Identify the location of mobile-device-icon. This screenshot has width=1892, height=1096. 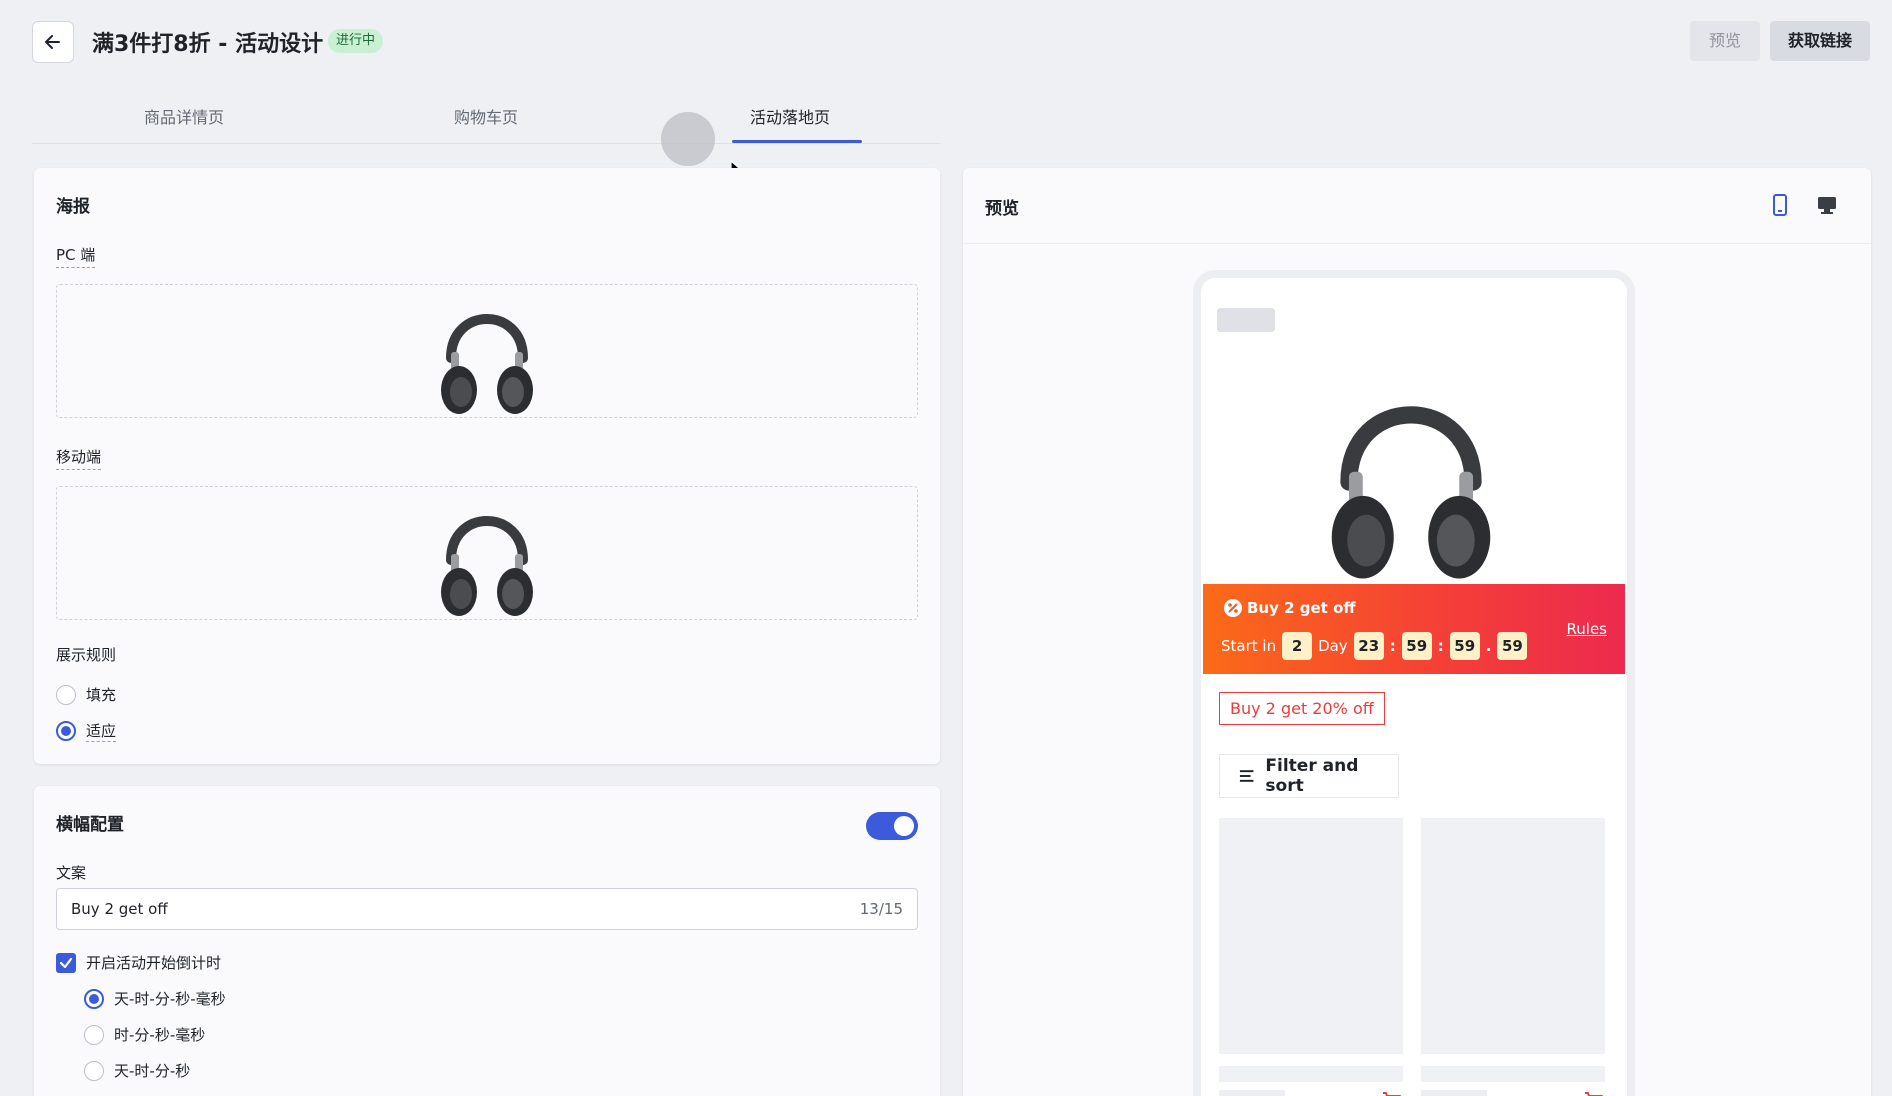
(1780, 205).